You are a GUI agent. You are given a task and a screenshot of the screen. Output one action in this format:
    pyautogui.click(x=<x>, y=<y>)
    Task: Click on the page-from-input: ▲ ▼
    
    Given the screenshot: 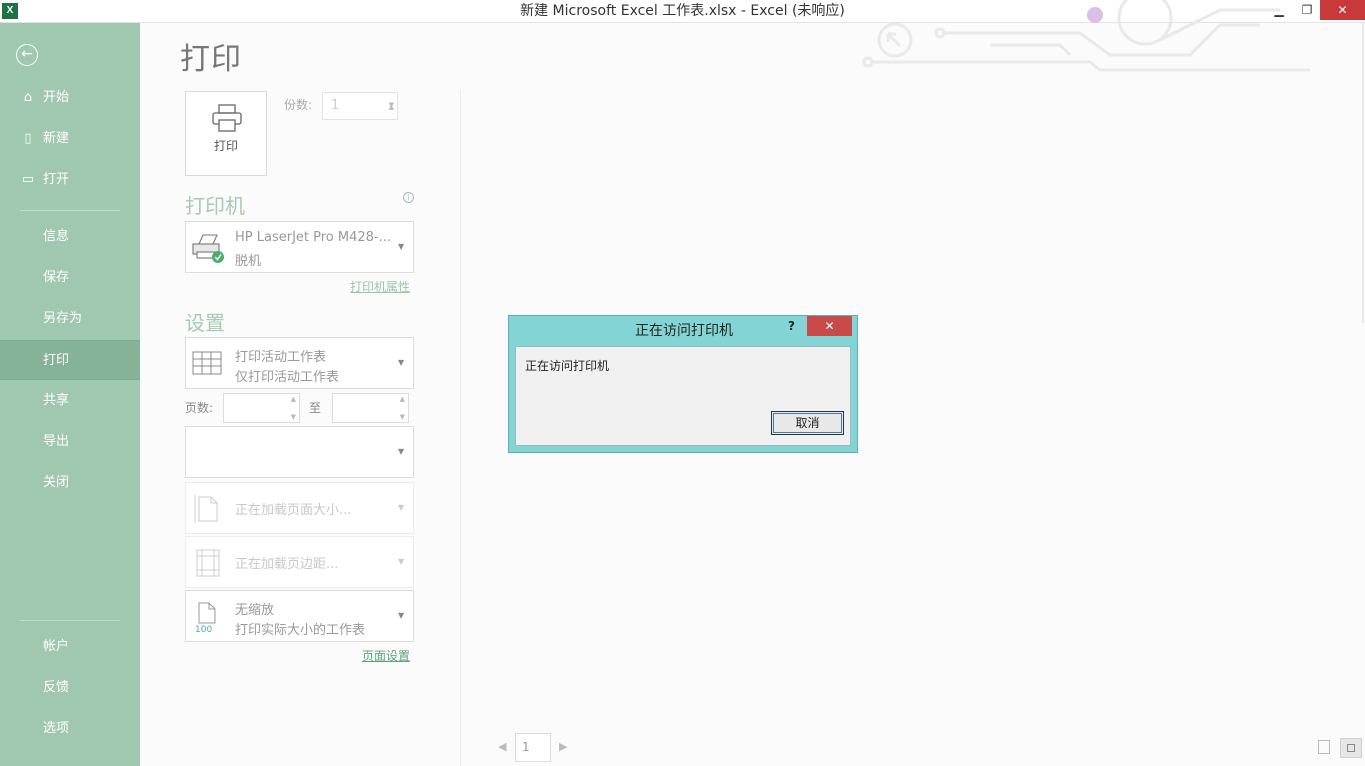 What is the action you would take?
    pyautogui.click(x=261, y=408)
    